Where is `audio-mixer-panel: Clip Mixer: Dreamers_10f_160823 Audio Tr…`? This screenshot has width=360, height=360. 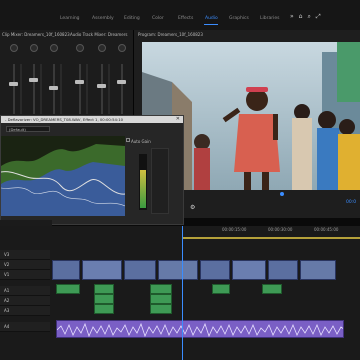 audio-mixer-panel: Clip Mixer: Dreamers_10f_160823 Audio Tr… is located at coordinates (67, 75).